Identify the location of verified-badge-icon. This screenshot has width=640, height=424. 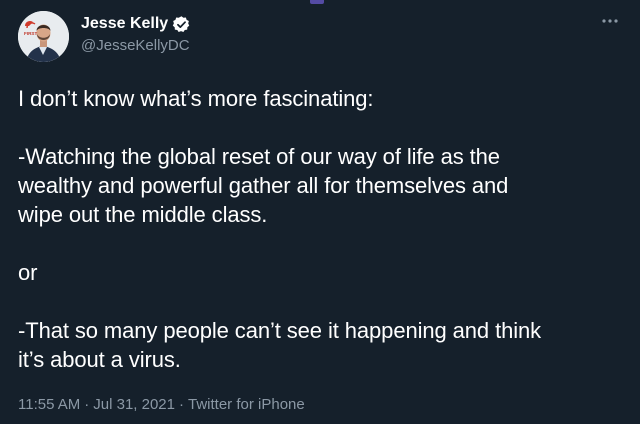
(181, 24).